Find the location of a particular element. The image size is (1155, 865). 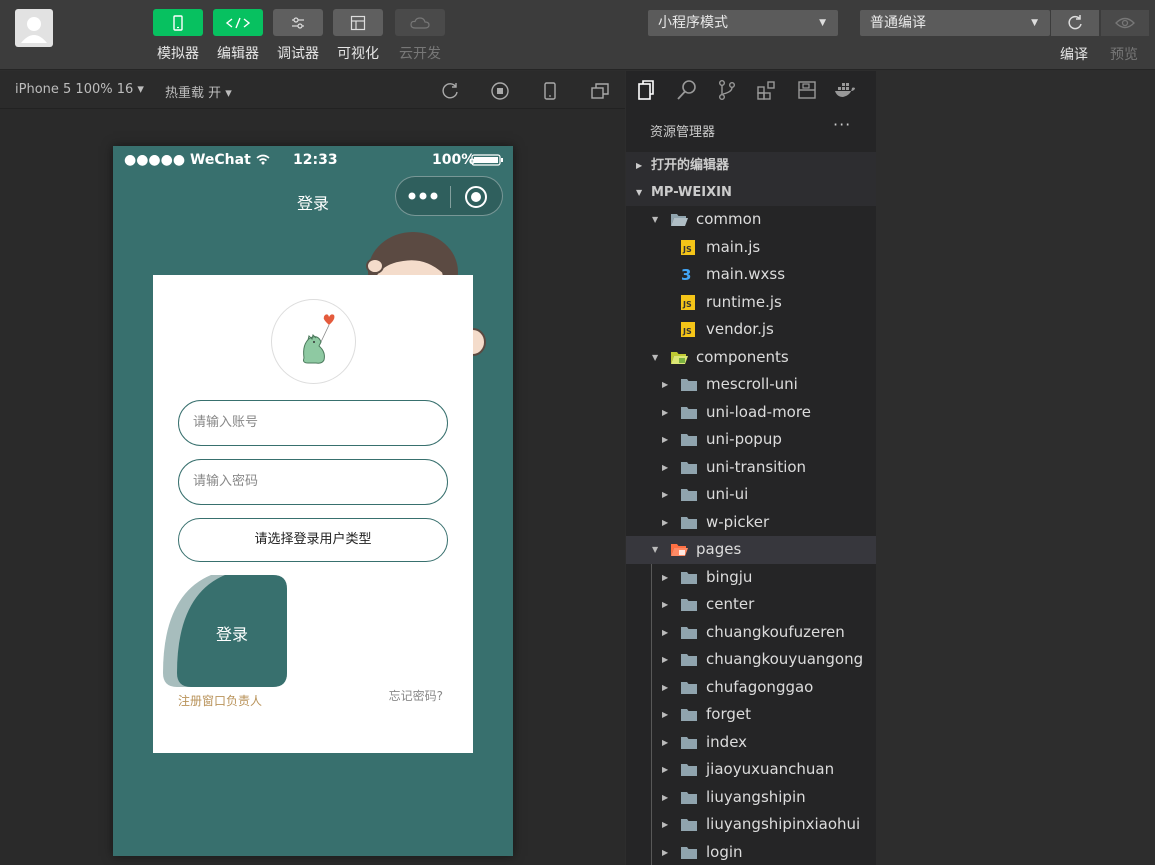

indent-guide is located at coordinates (651, 714).